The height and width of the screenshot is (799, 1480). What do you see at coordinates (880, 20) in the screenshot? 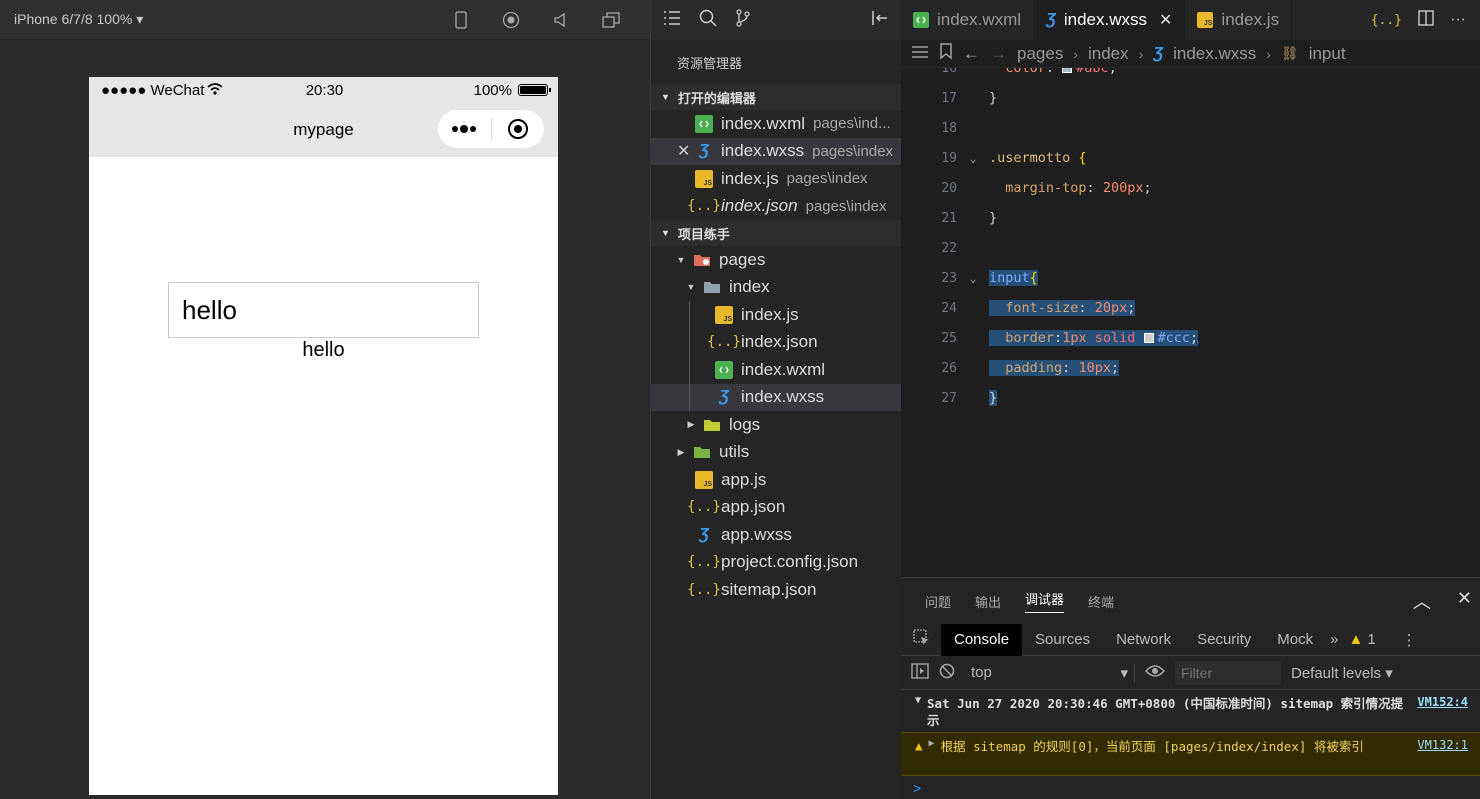
I see `collapse-sidebar-icon` at bounding box center [880, 20].